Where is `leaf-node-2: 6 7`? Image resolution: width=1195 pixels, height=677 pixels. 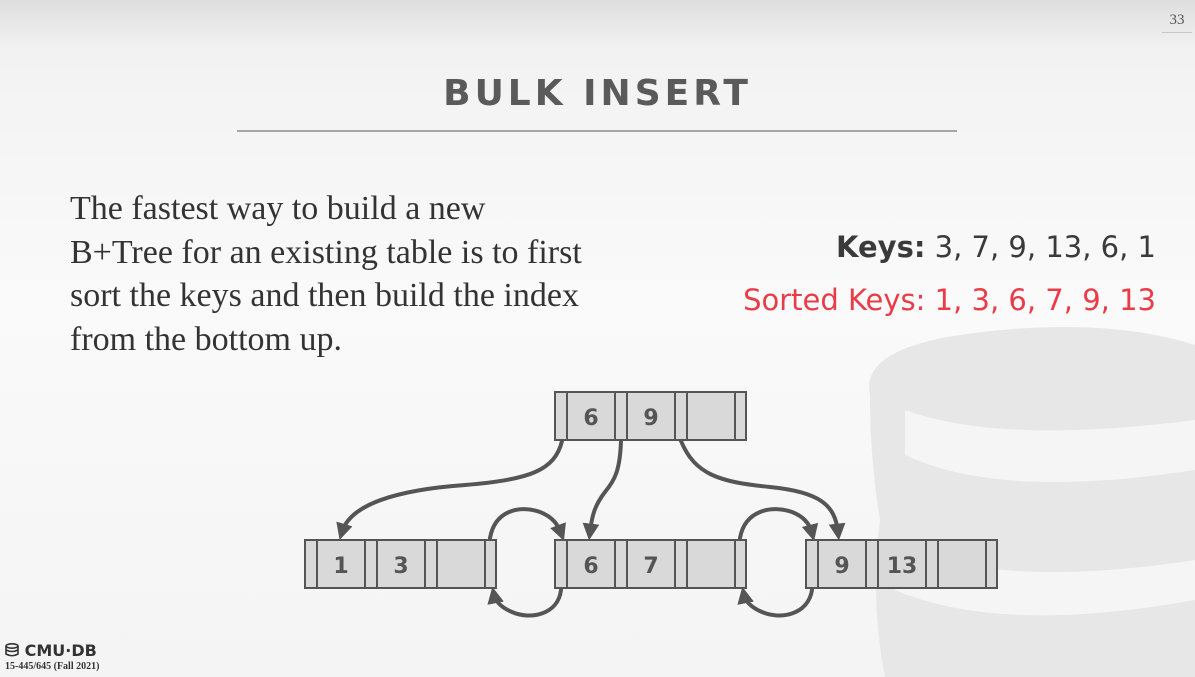 leaf-node-2: 6 7 is located at coordinates (650, 564).